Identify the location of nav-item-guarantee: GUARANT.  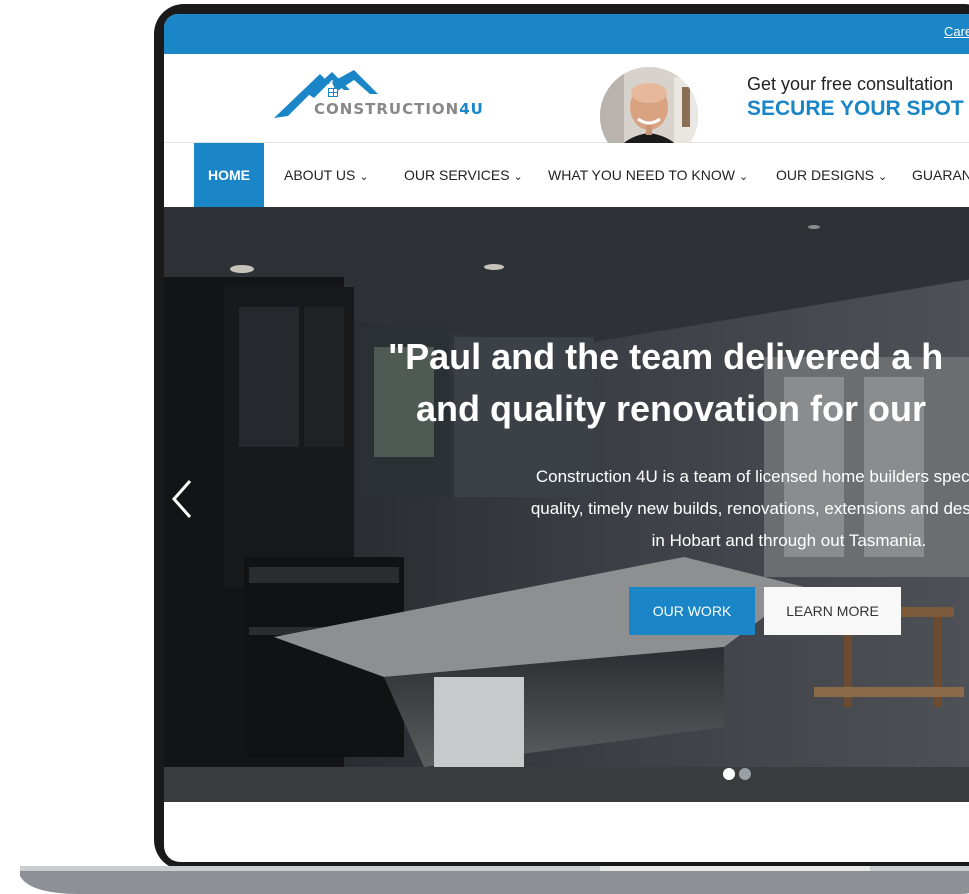
(940, 175).